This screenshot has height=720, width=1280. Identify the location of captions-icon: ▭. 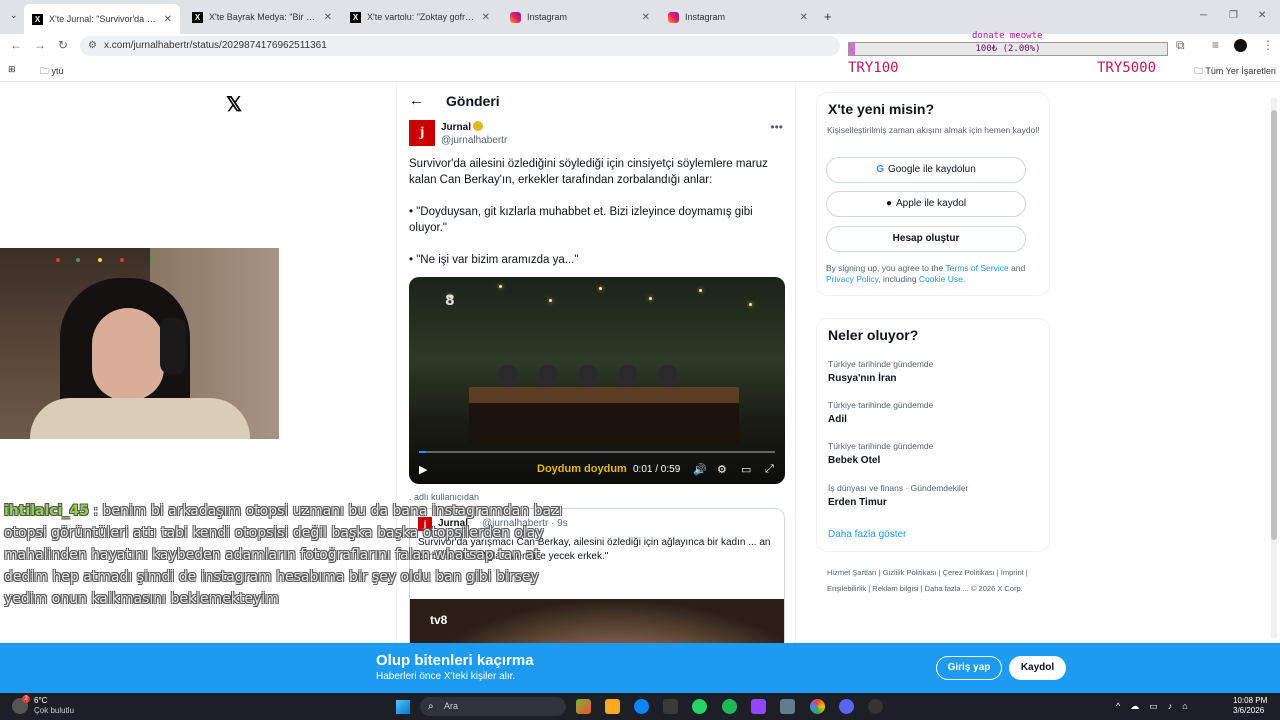
(746, 469).